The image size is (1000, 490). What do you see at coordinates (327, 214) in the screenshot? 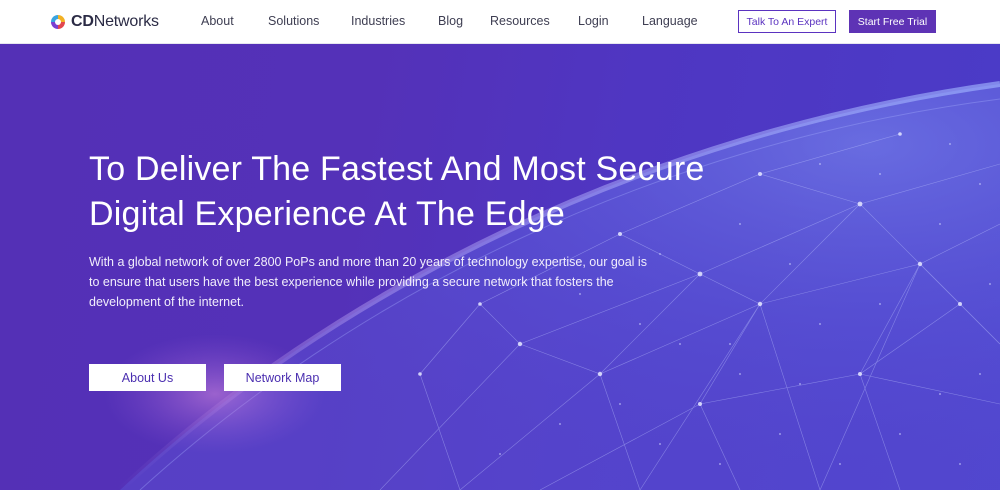
I see `hero-title-line-2: Digital Experience At The Edge` at bounding box center [327, 214].